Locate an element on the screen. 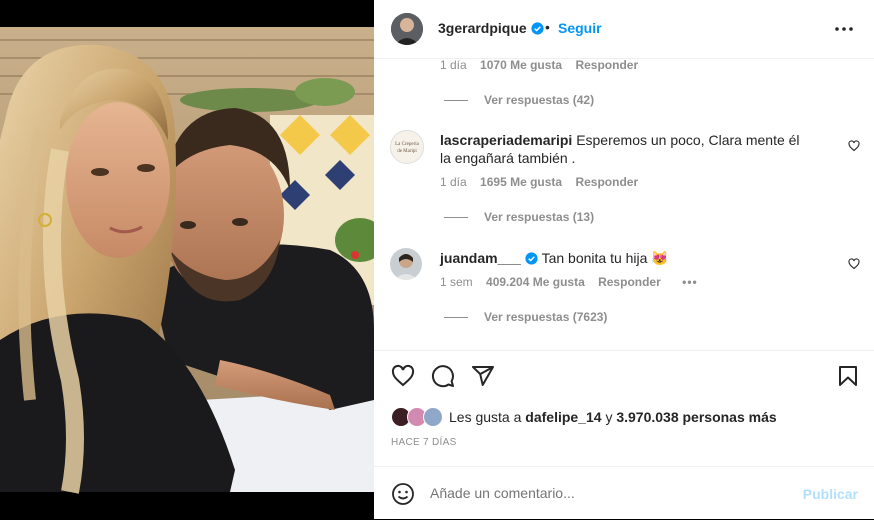 The width and height of the screenshot is (874, 520). author-username: 3gerardpique is located at coordinates (491, 28).